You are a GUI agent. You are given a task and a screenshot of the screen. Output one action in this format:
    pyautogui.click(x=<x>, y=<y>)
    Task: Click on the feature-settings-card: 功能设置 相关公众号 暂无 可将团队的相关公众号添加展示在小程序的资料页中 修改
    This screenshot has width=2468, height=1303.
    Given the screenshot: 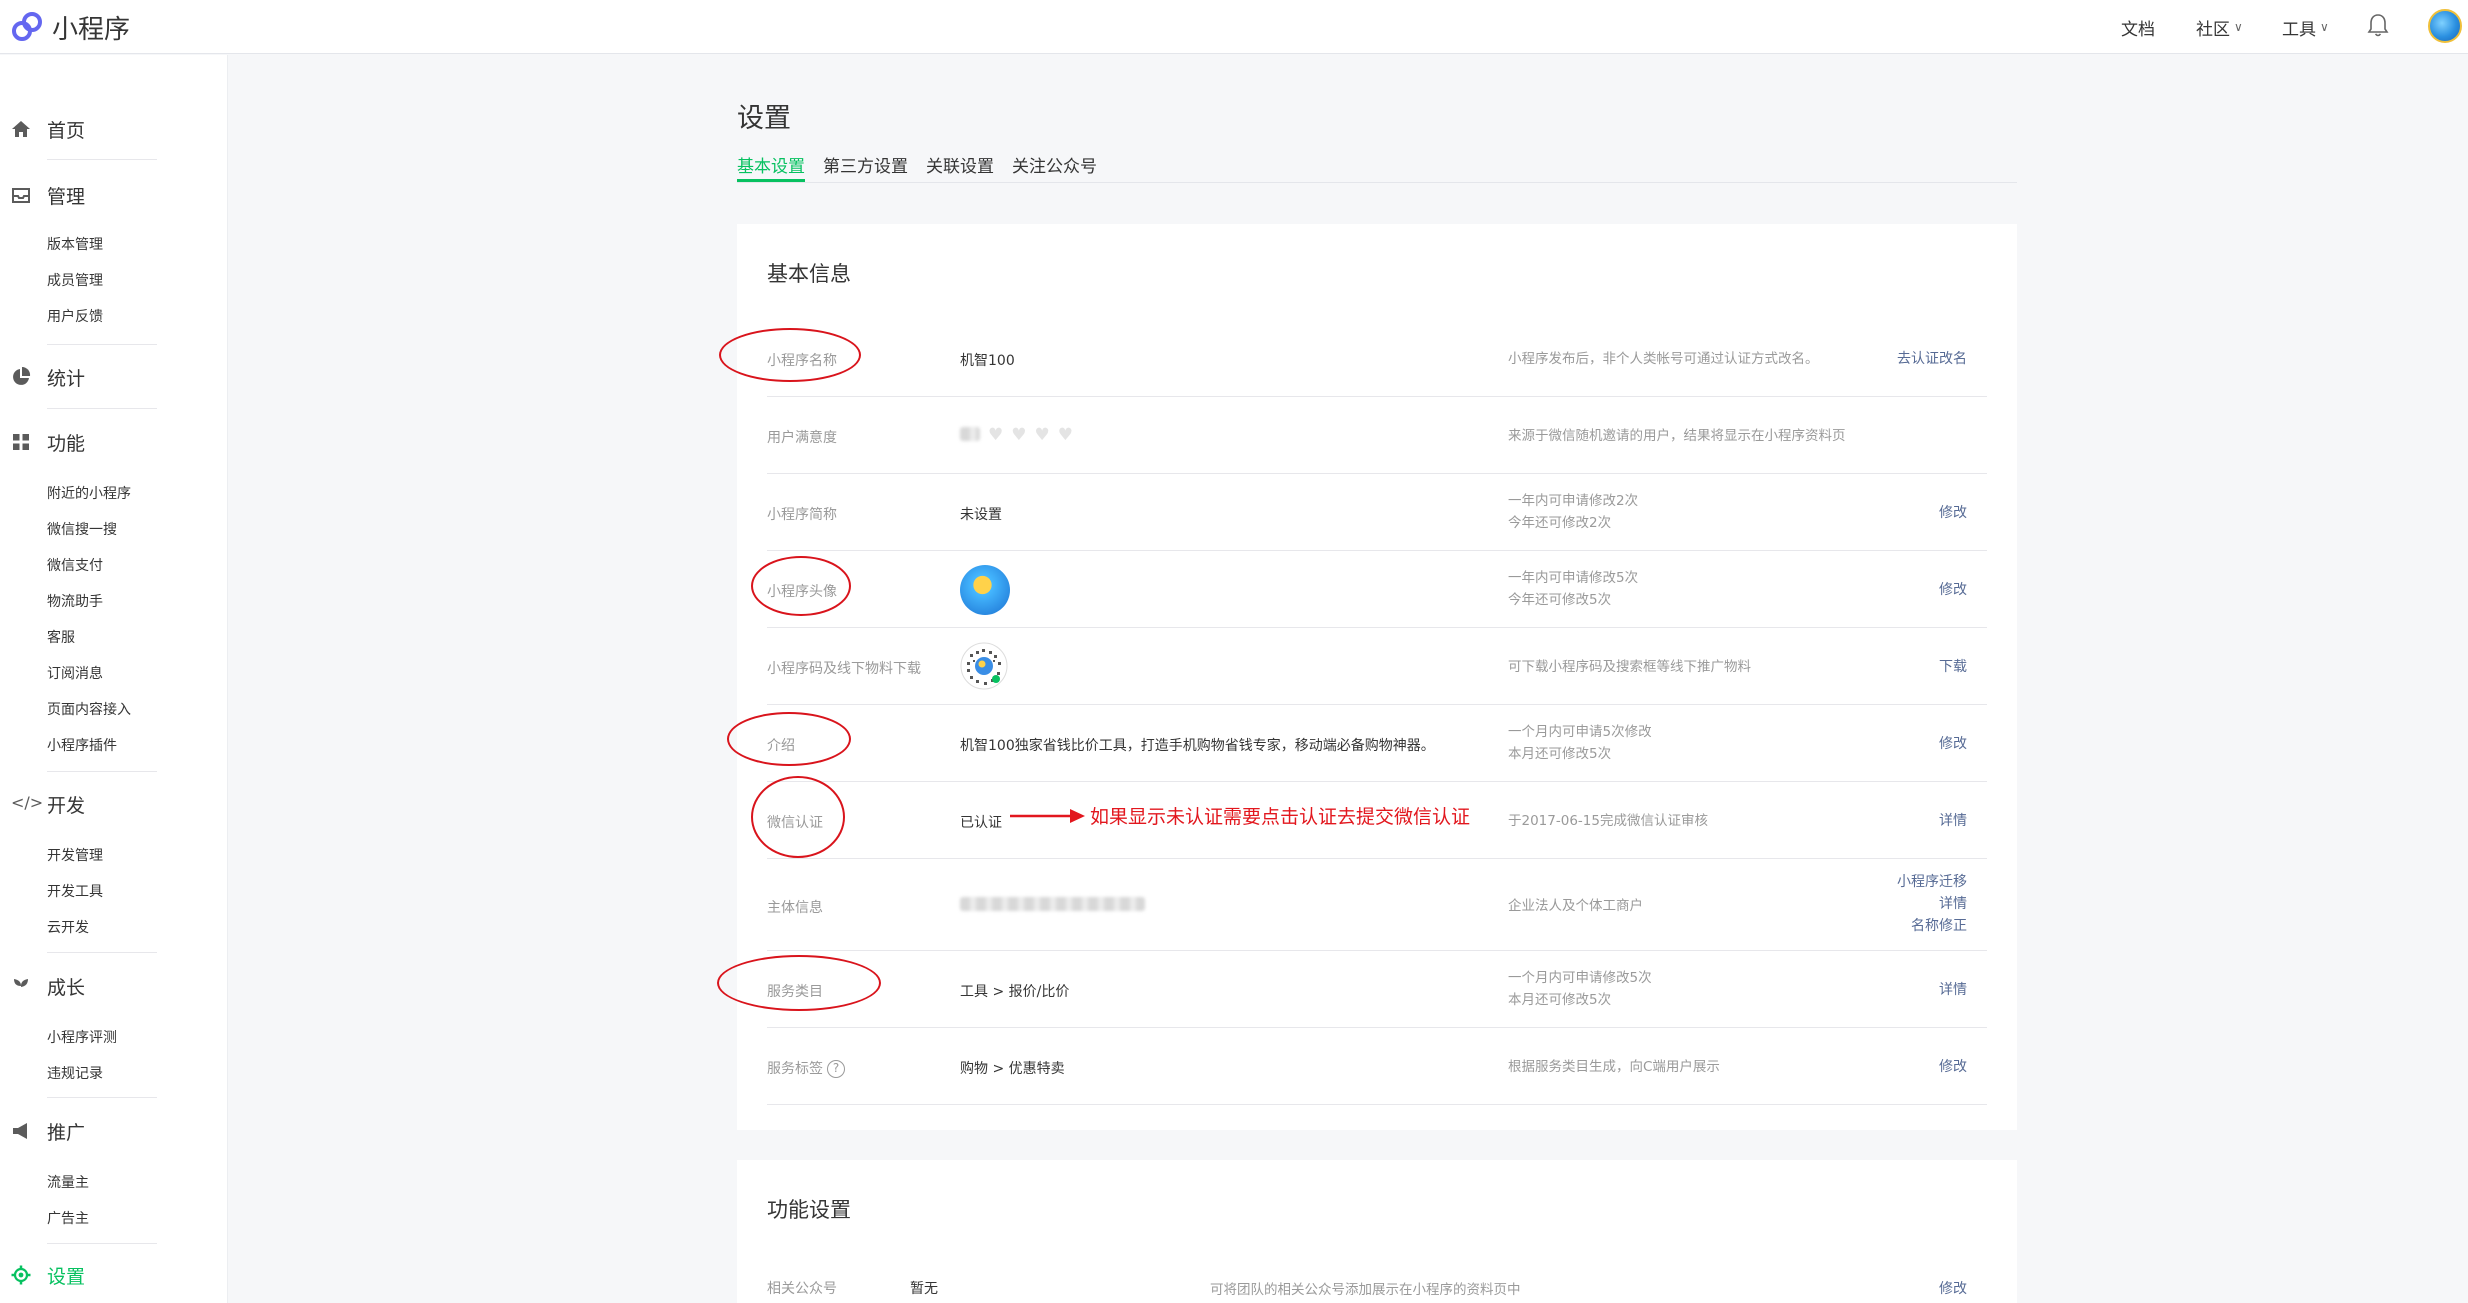 What is the action you would take?
    pyautogui.click(x=1377, y=1231)
    